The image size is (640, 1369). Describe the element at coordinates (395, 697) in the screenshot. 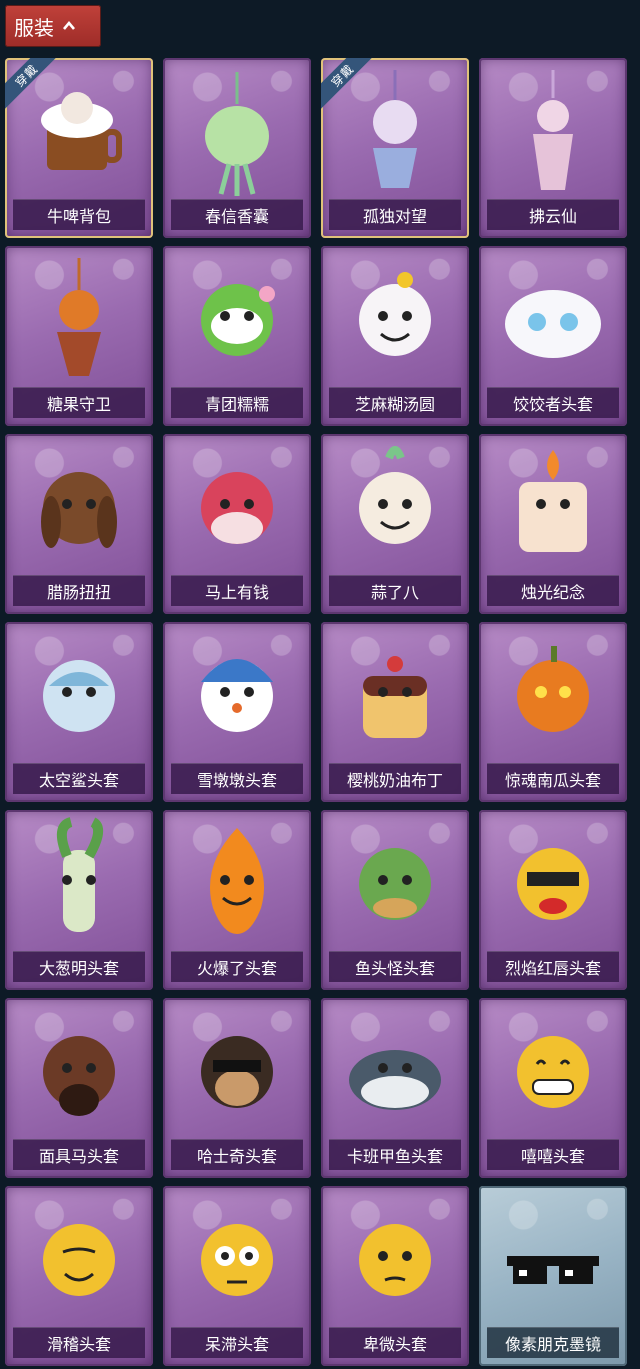

I see `pudding-head-icon` at that location.